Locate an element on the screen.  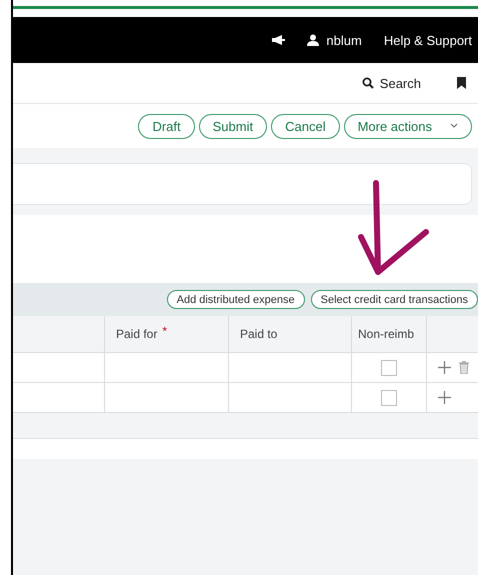
search-button: Search is located at coordinates (391, 83).